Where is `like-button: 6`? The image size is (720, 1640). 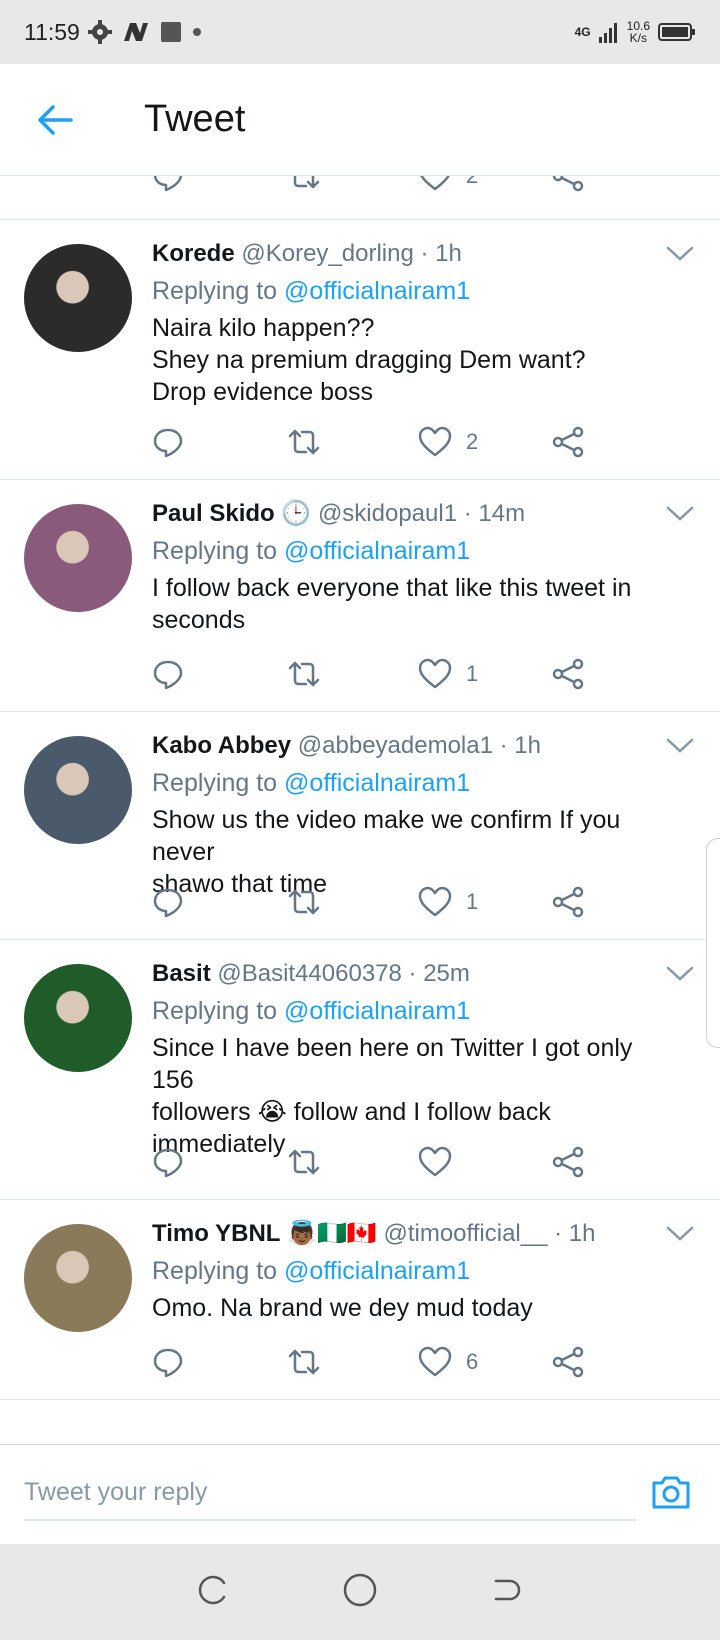 like-button: 6 is located at coordinates (448, 1362).